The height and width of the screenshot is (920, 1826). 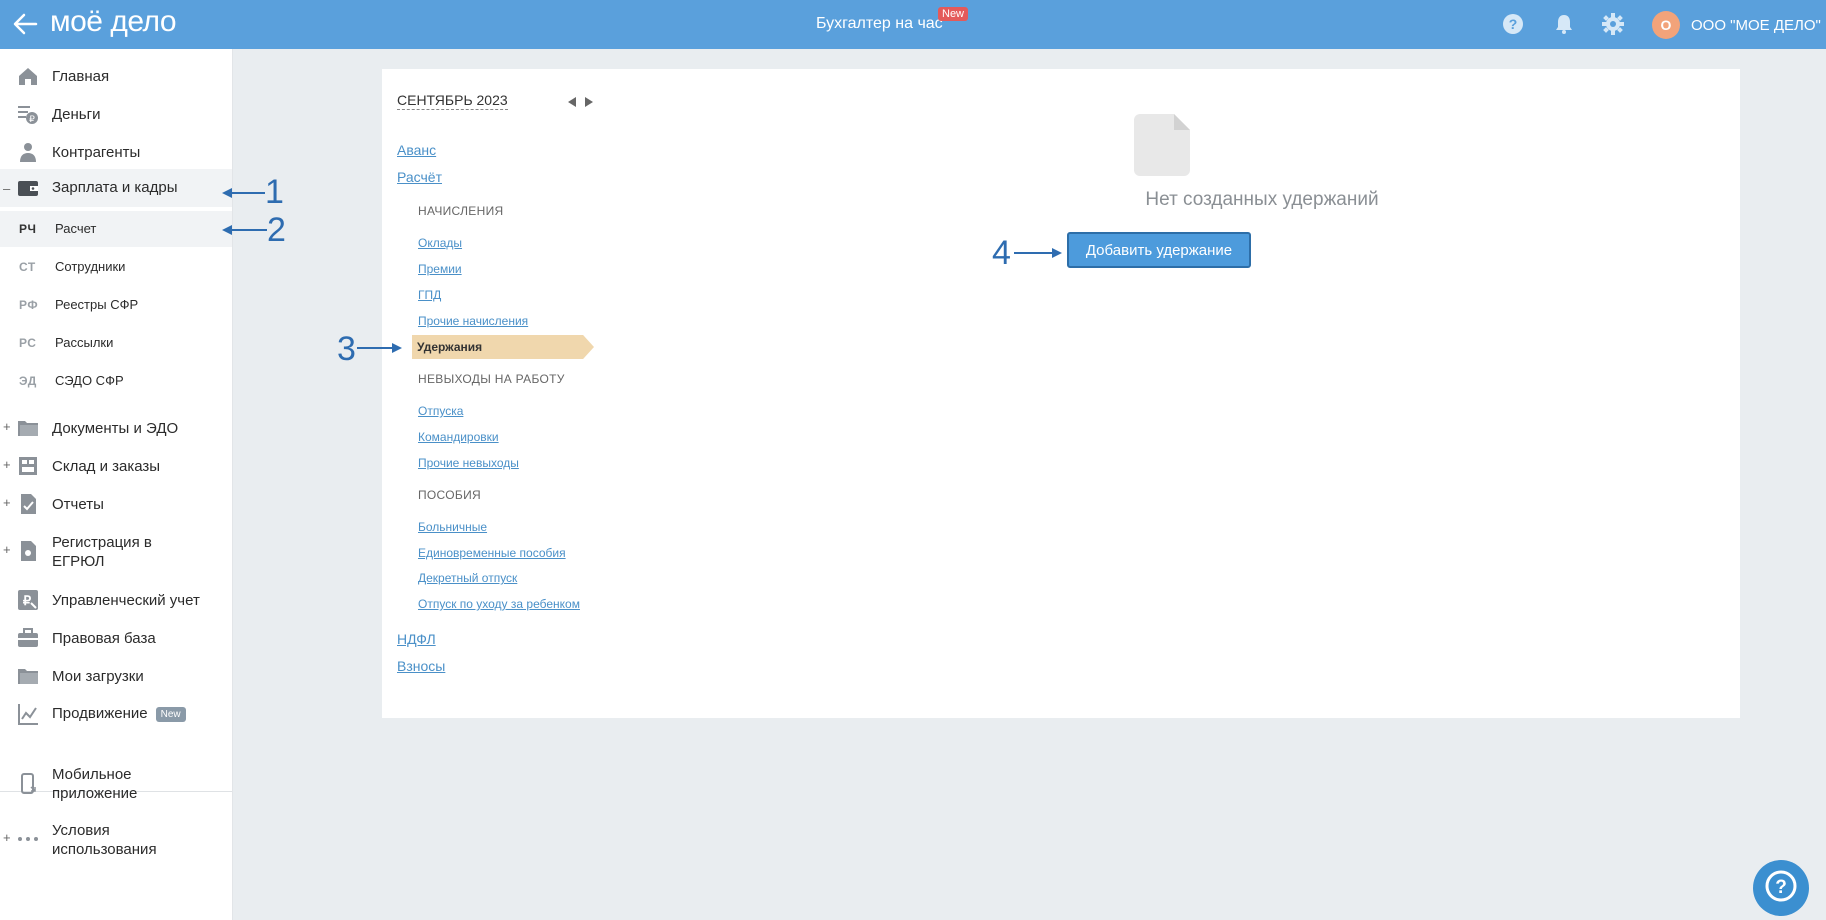 I want to click on help-chat-button: ?, so click(x=1781, y=888).